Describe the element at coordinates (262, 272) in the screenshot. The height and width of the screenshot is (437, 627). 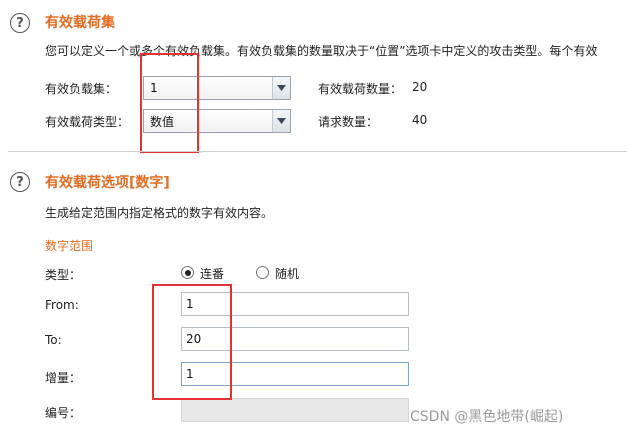
I see `radio-random` at that location.